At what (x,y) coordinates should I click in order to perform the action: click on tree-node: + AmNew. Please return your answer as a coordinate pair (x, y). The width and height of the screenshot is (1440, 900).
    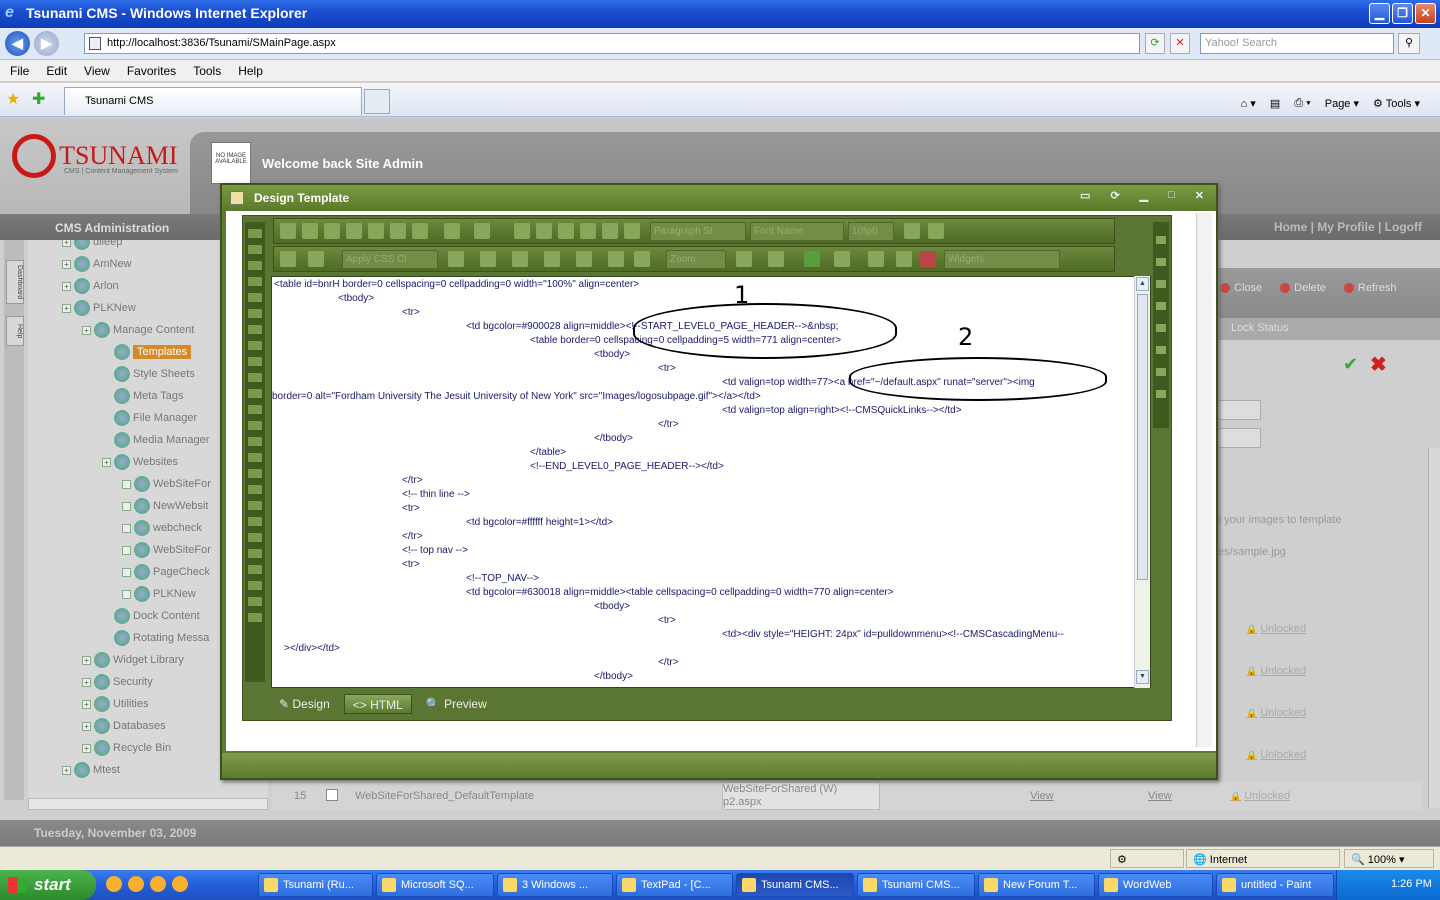
    Looking at the image, I should click on (97, 264).